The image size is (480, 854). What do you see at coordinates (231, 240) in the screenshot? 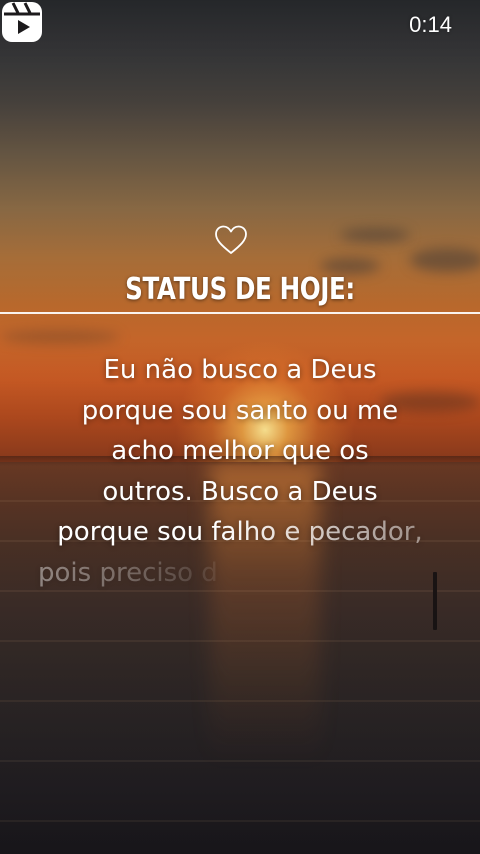
I see `heart-outline-icon` at bounding box center [231, 240].